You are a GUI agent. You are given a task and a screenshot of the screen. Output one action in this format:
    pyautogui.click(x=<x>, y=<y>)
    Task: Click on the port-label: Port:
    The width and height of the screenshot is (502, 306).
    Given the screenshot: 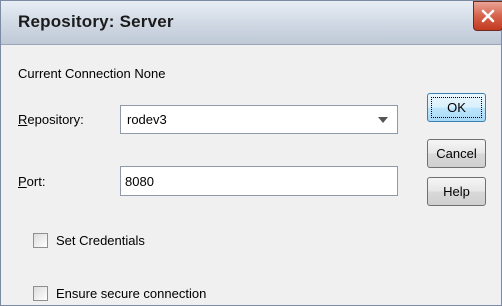 What is the action you would take?
    pyautogui.click(x=31, y=181)
    